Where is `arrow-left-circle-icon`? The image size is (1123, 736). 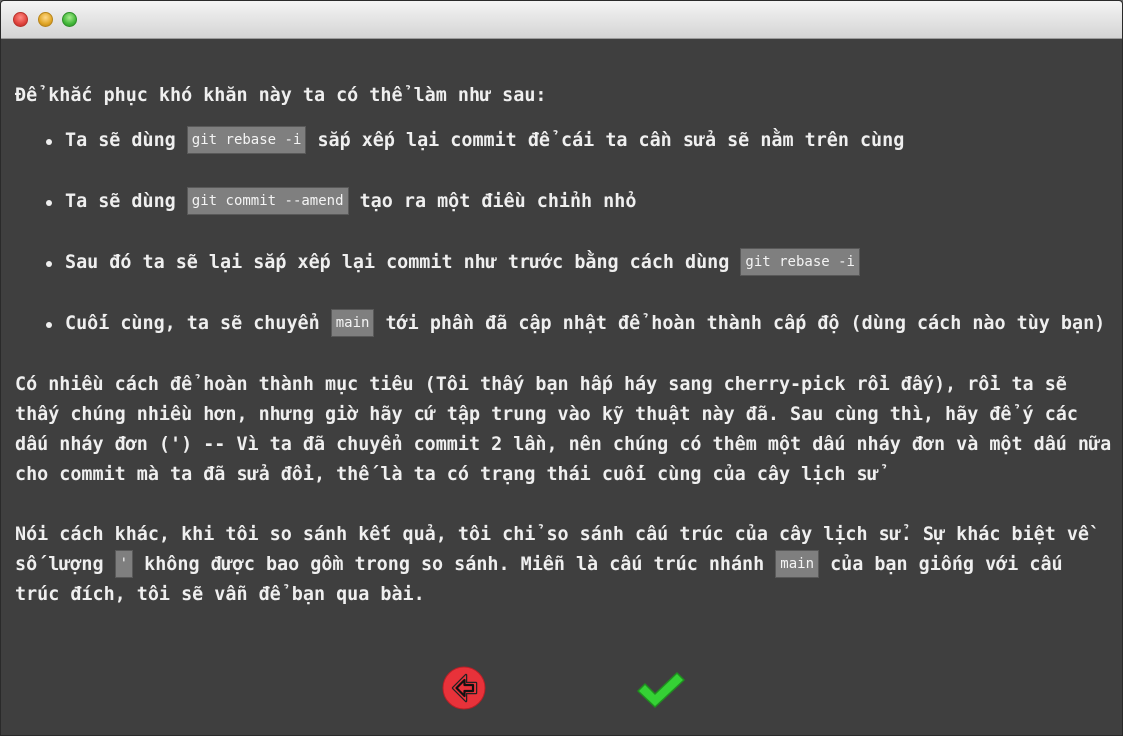 arrow-left-circle-icon is located at coordinates (464, 688).